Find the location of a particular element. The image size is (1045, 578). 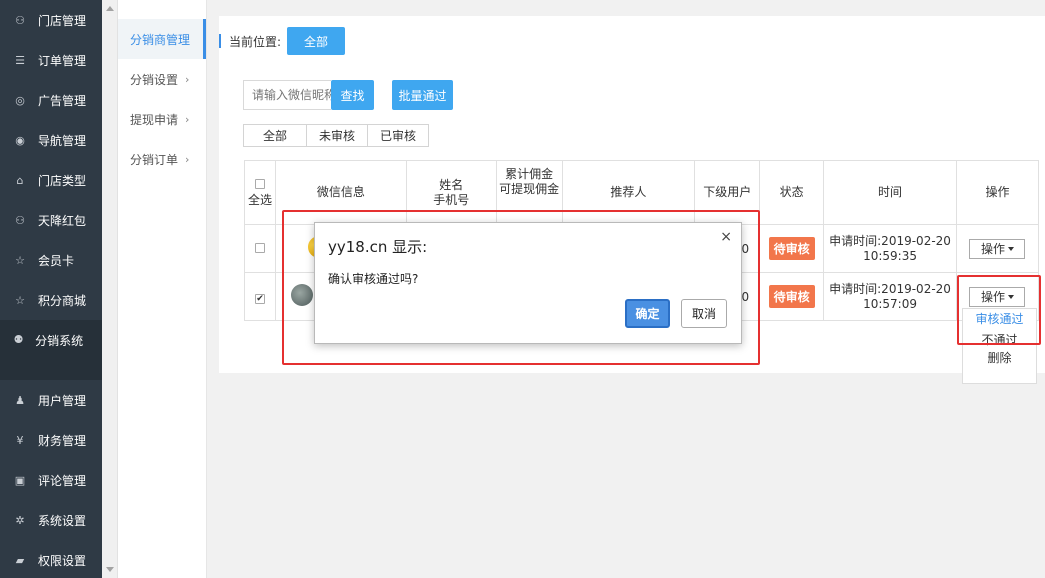

sidebar-item-11: ▣ 评论管理 is located at coordinates (51, 480).